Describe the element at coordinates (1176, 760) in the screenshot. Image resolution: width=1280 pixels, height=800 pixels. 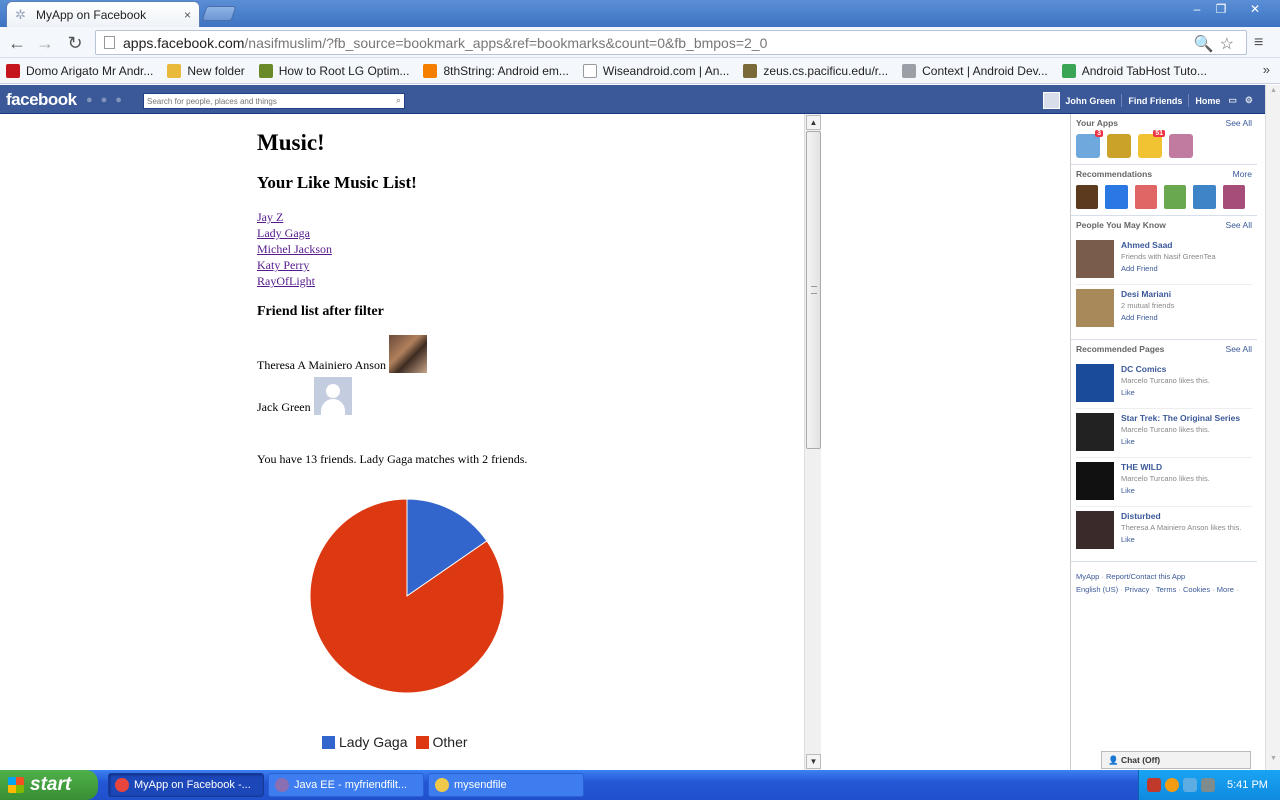
I see `chat-bar: 👤 Chat (Off)` at that location.